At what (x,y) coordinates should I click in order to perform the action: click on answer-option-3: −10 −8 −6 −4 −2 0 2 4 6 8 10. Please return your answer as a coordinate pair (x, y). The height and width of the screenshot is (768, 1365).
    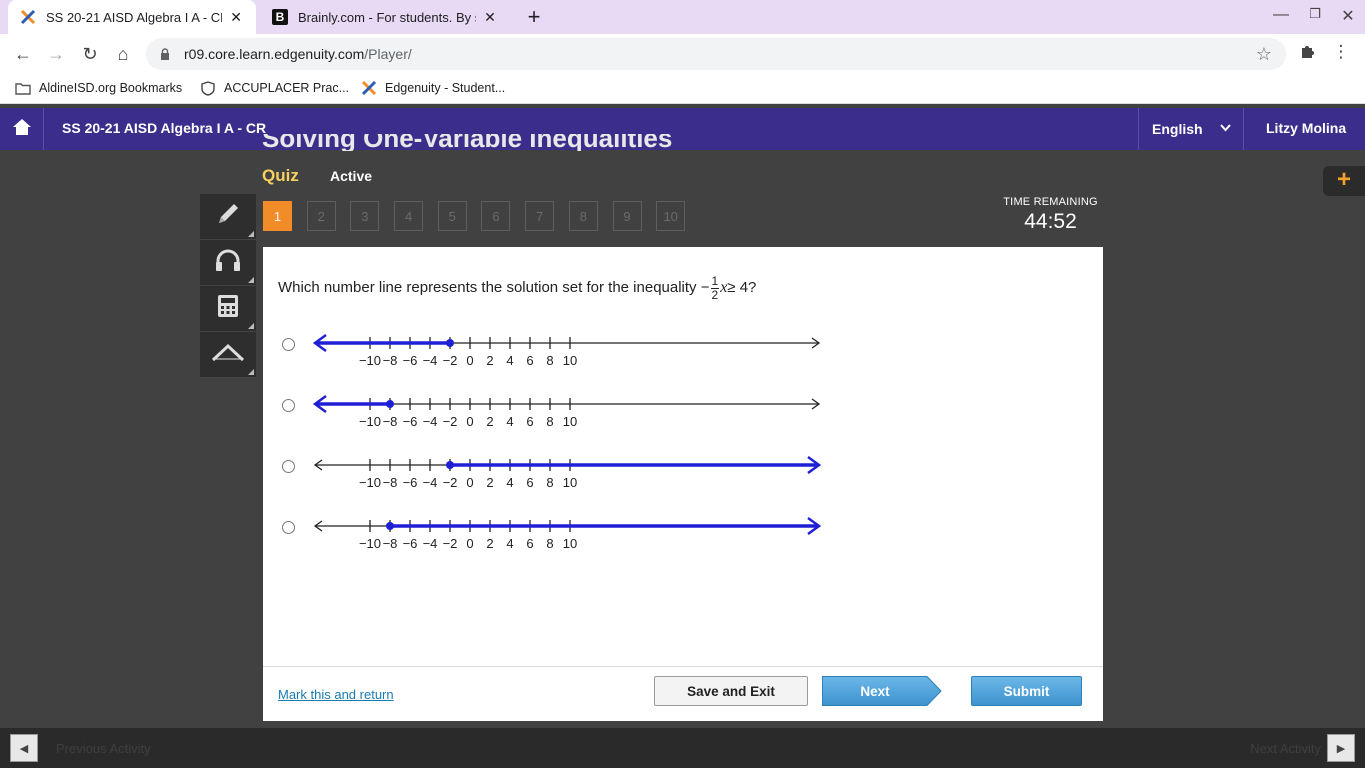
    Looking at the image, I should click on (552, 467).